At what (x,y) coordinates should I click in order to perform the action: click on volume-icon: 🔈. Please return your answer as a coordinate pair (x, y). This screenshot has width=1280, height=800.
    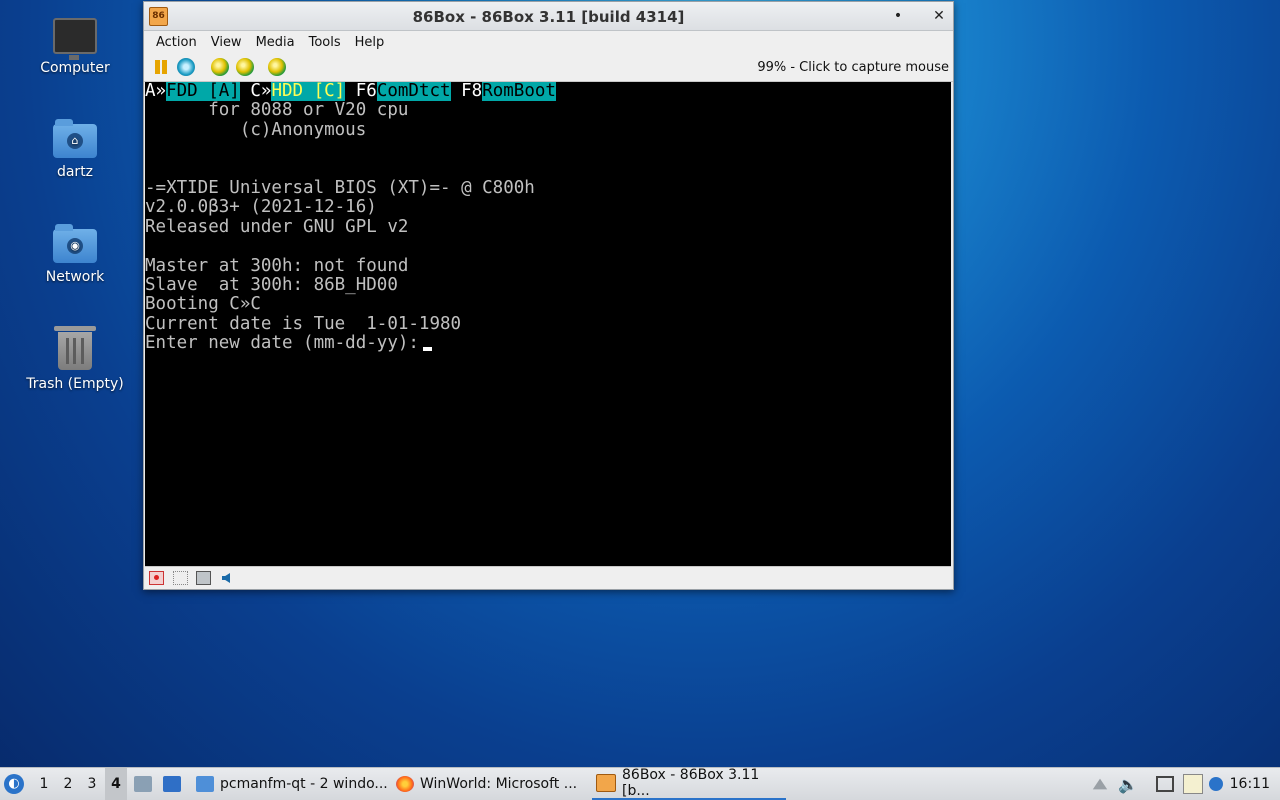
    Looking at the image, I should click on (1128, 784).